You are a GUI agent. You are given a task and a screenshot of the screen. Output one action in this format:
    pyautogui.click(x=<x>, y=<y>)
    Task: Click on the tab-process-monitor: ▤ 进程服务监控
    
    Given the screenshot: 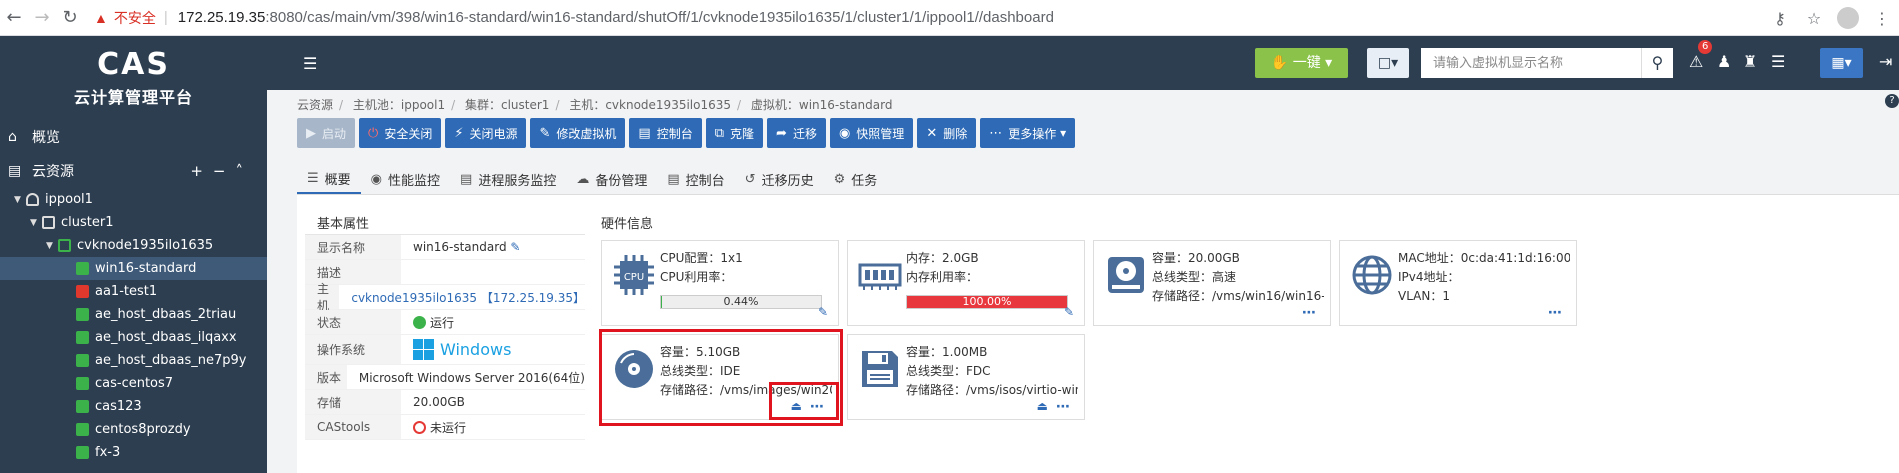 What is the action you would take?
    pyautogui.click(x=508, y=179)
    